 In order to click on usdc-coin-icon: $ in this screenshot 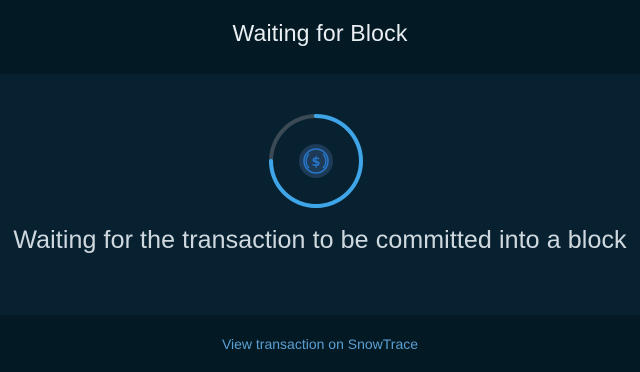, I will do `click(316, 161)`.